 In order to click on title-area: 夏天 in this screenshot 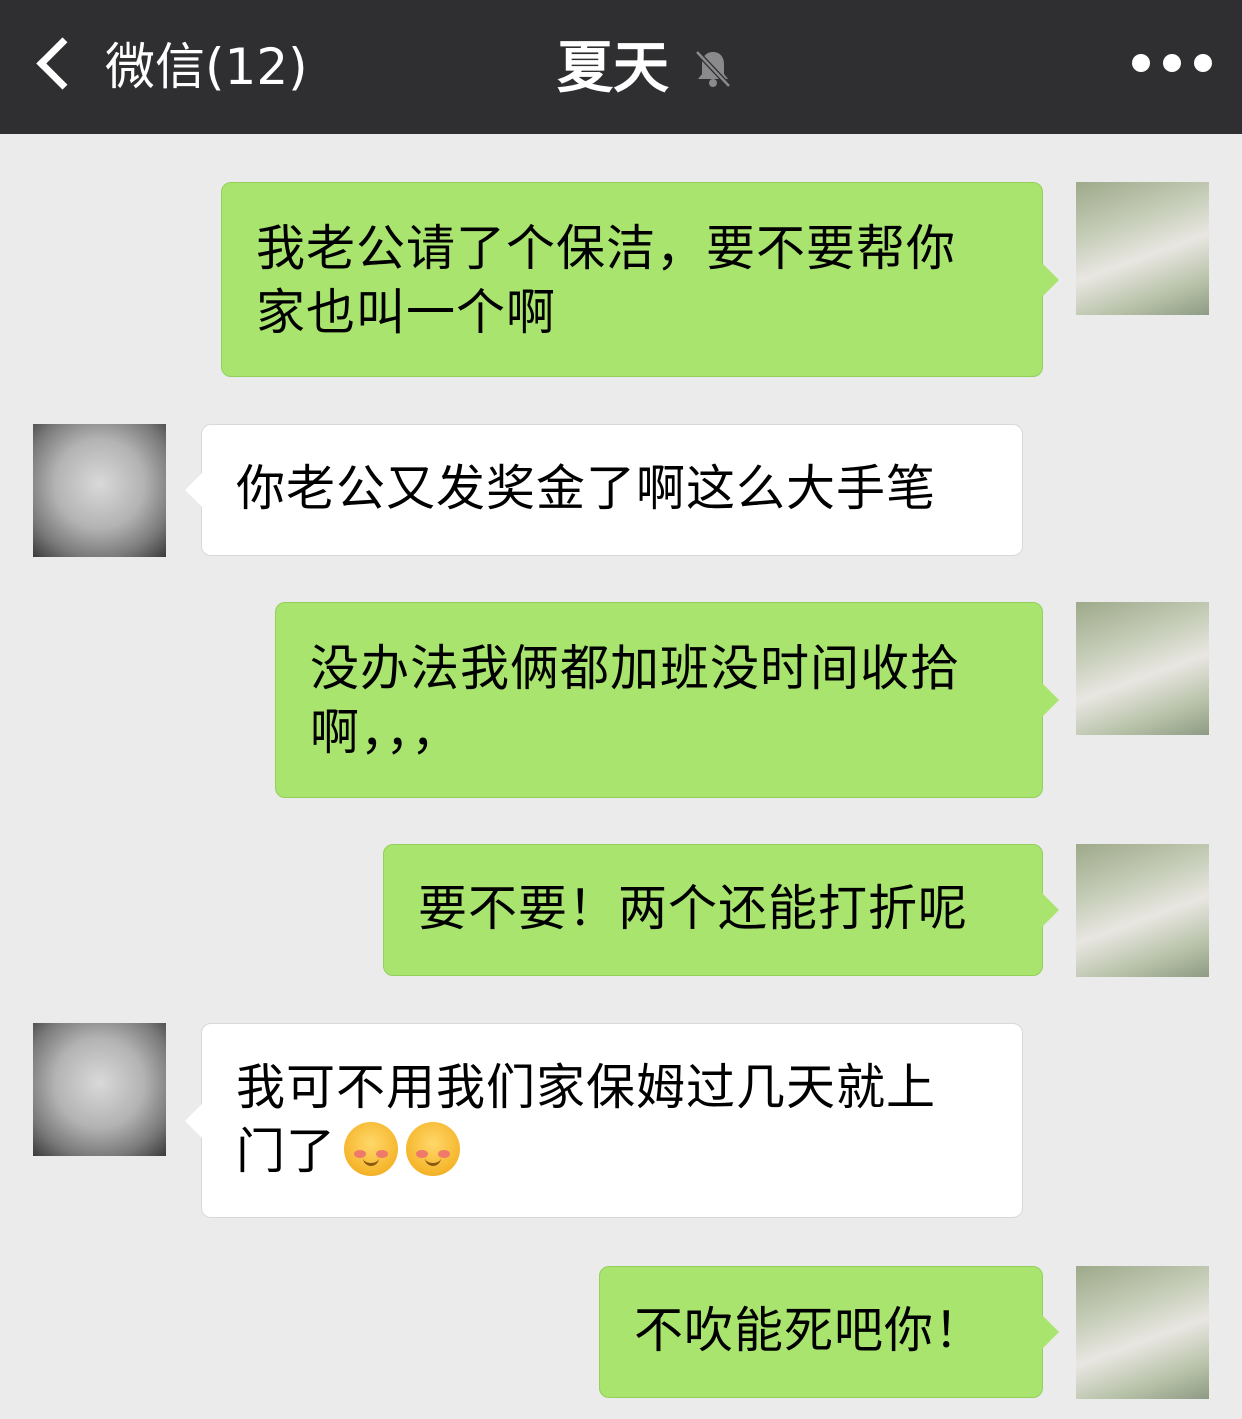, I will do `click(621, 64)`.